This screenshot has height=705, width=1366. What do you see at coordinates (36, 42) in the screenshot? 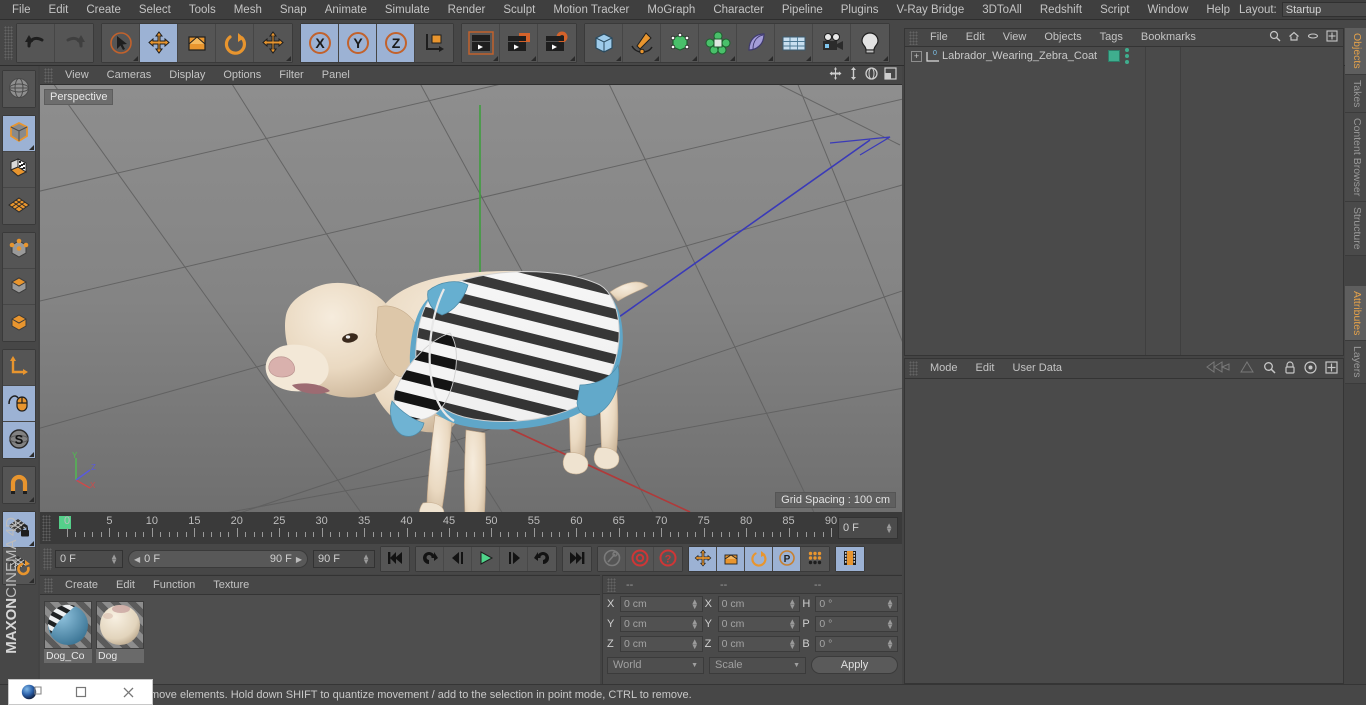
I see `undo-button` at bounding box center [36, 42].